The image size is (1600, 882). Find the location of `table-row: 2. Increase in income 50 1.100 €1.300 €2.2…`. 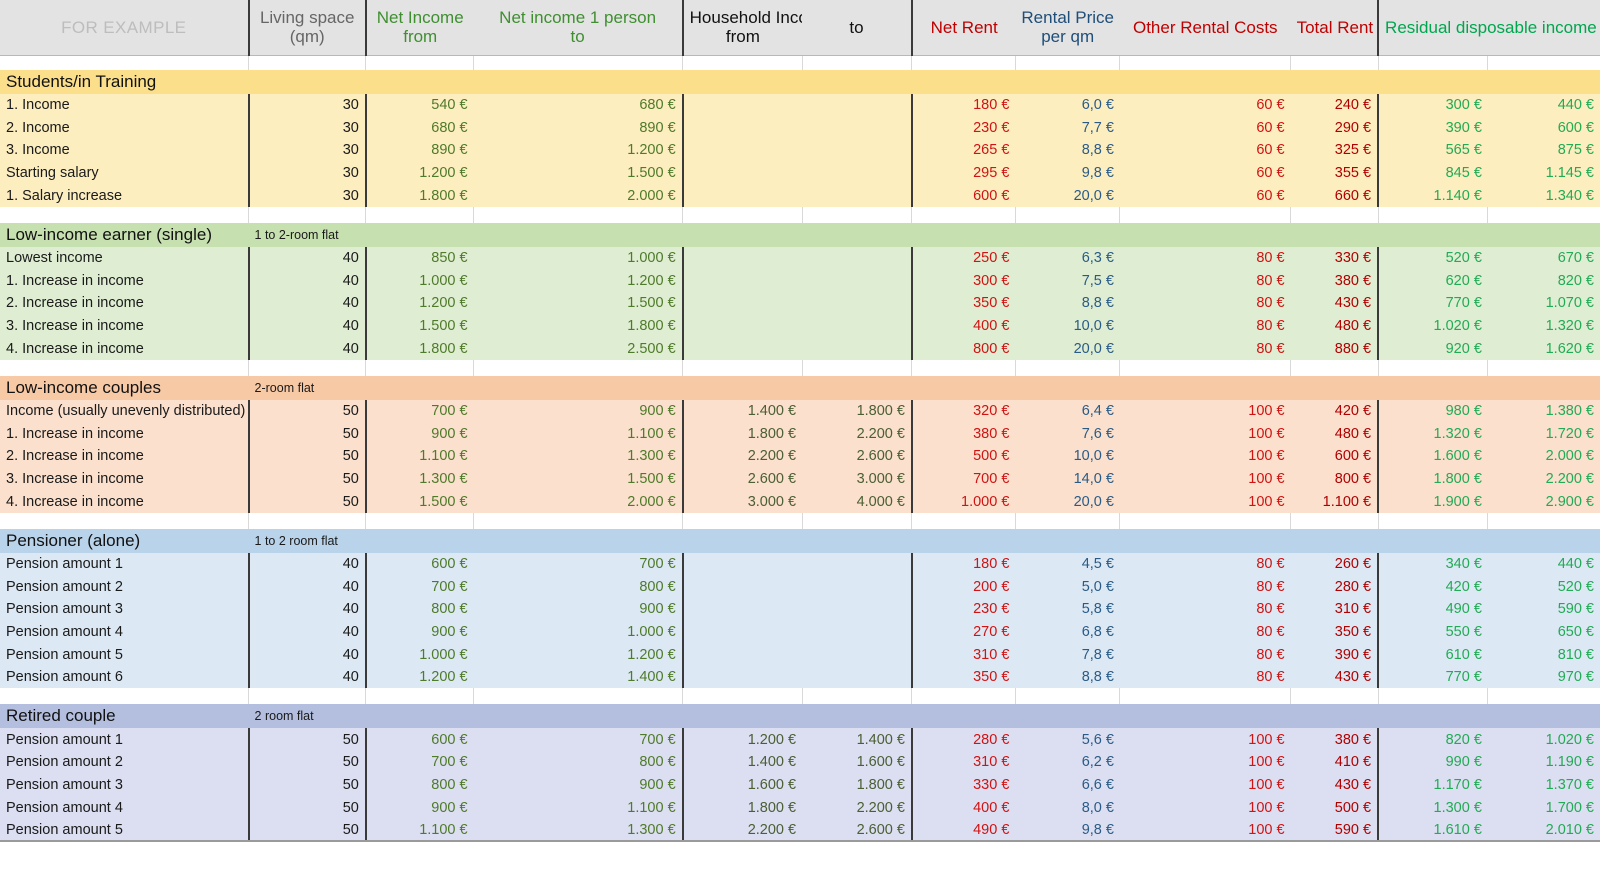

table-row: 2. Increase in income 50 1.100 €1.300 €2.2… is located at coordinates (800, 456).